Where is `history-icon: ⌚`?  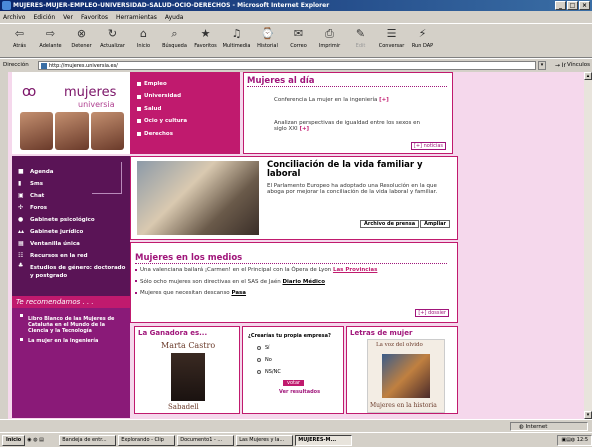
history-icon: ⌚ is located at coordinates (267, 33).